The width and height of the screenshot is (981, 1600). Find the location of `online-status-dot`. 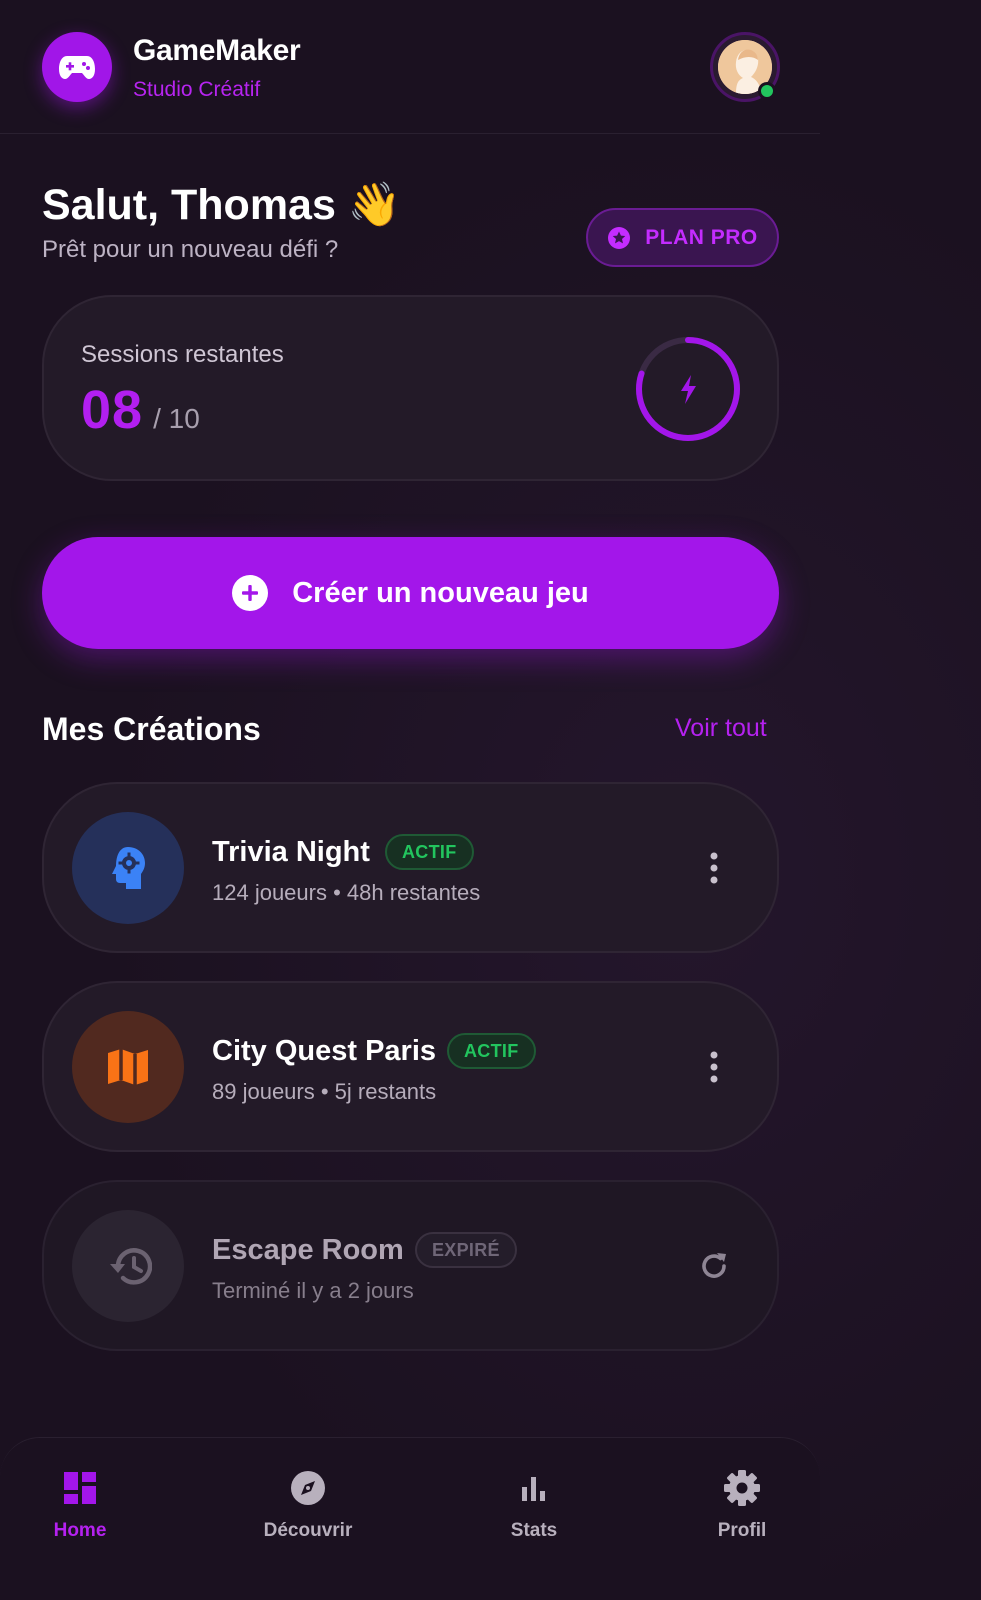

online-status-dot is located at coordinates (767, 91).